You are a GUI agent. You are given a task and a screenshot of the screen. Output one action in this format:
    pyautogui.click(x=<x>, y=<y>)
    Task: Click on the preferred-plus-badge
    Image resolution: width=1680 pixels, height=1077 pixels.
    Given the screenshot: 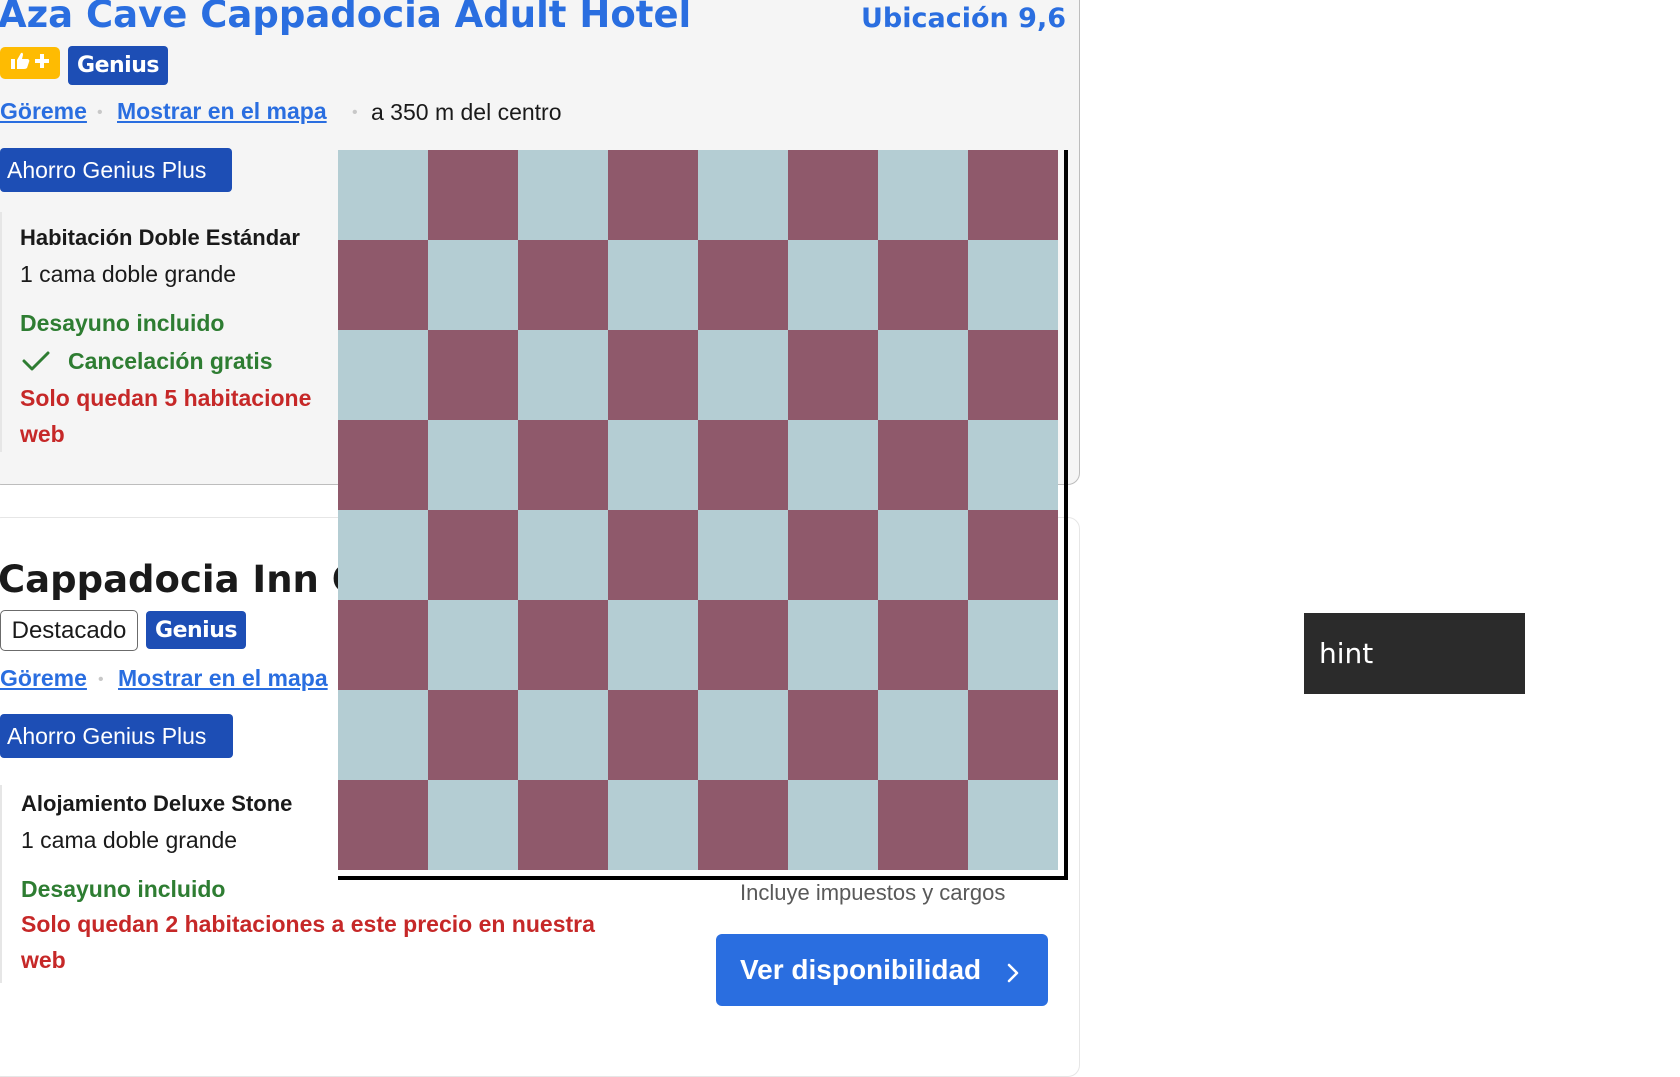 What is the action you would take?
    pyautogui.click(x=30, y=63)
    